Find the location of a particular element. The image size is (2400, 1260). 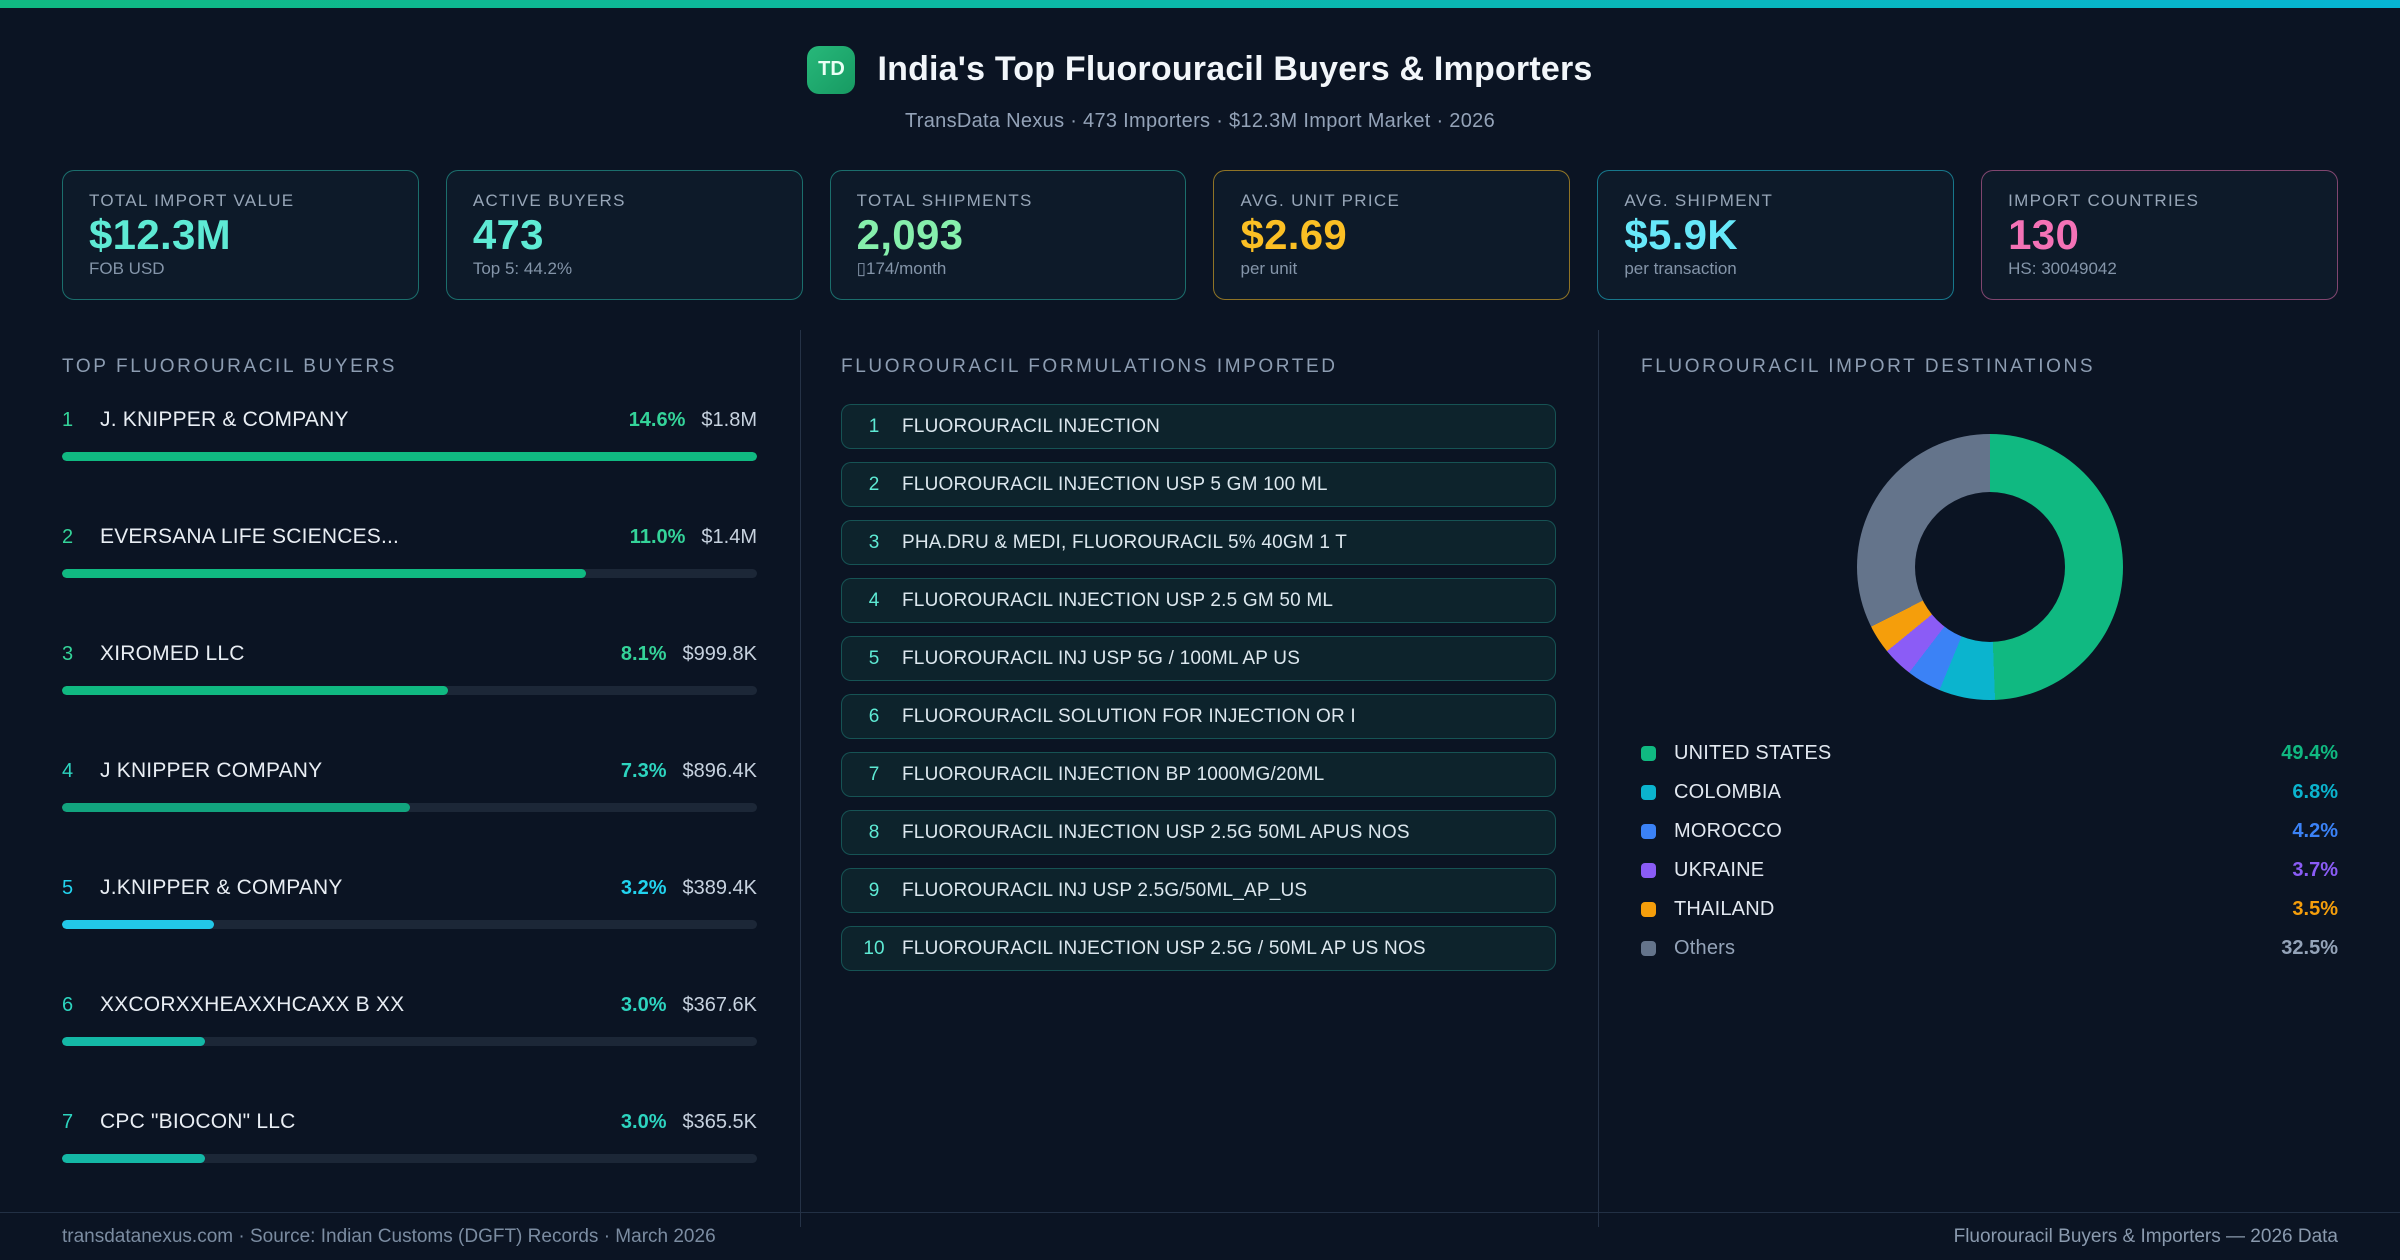

formulation-rank: 6 is located at coordinates (874, 716).